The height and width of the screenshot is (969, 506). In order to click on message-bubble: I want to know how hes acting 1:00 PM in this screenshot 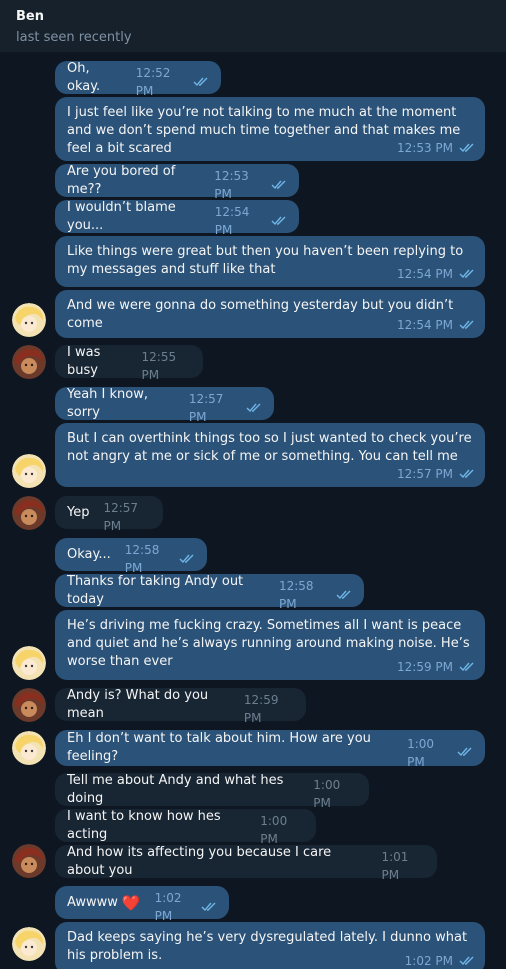, I will do `click(185, 827)`.